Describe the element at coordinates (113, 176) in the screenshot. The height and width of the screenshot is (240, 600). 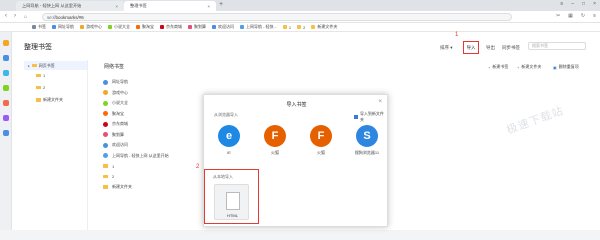
I see `list-item-label: 2` at that location.